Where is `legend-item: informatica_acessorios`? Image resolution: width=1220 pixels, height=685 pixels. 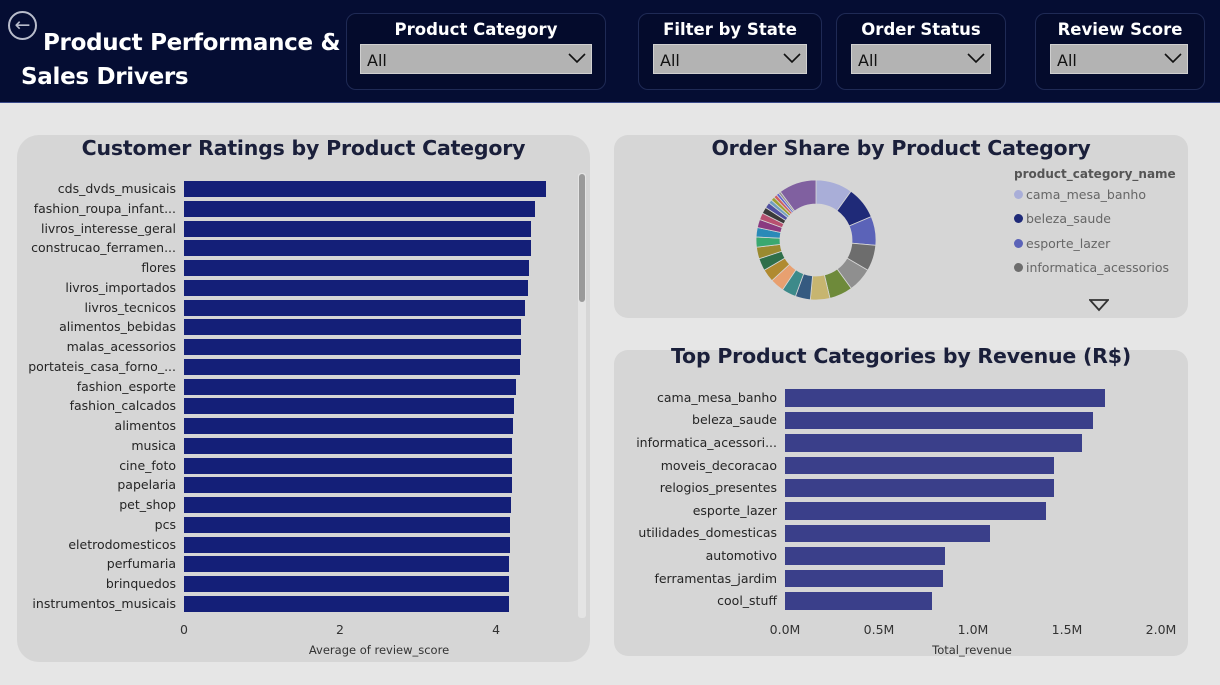
legend-item: informatica_acessorios is located at coordinates (1091, 267).